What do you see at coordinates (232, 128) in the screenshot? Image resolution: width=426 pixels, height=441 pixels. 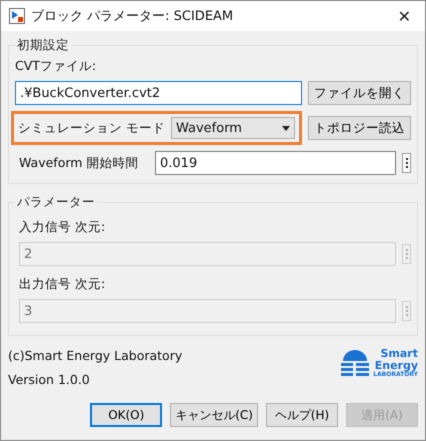 I see `mode-dropdown: Waveform` at bounding box center [232, 128].